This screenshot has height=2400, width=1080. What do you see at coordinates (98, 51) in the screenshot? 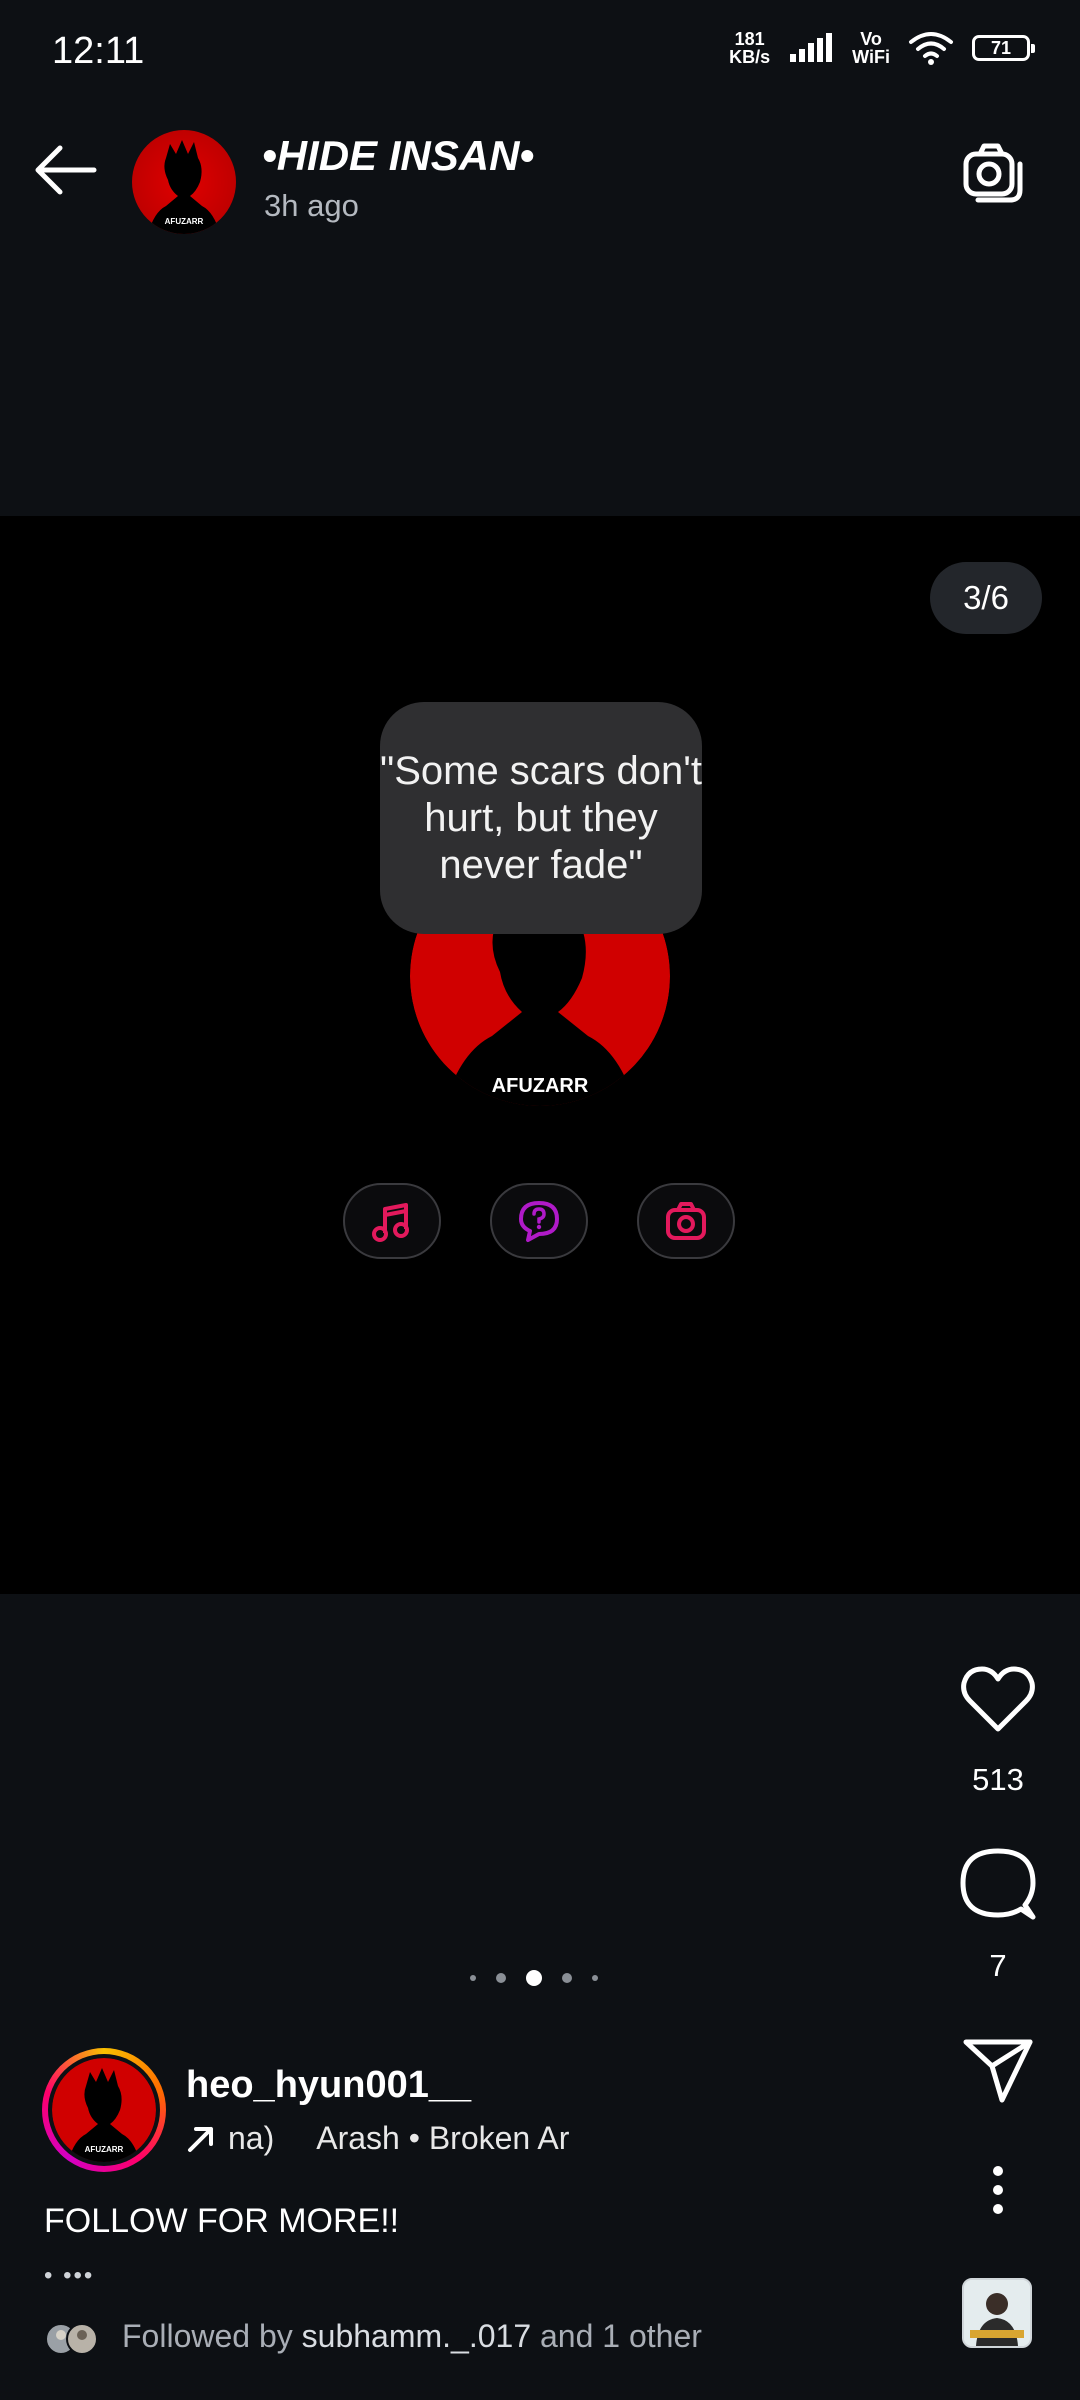
I see `status-time: 12:11` at bounding box center [98, 51].